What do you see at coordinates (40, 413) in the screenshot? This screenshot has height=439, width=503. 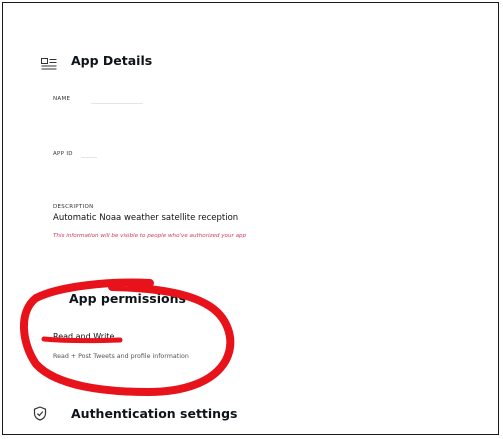 I see `shield-check-icon` at bounding box center [40, 413].